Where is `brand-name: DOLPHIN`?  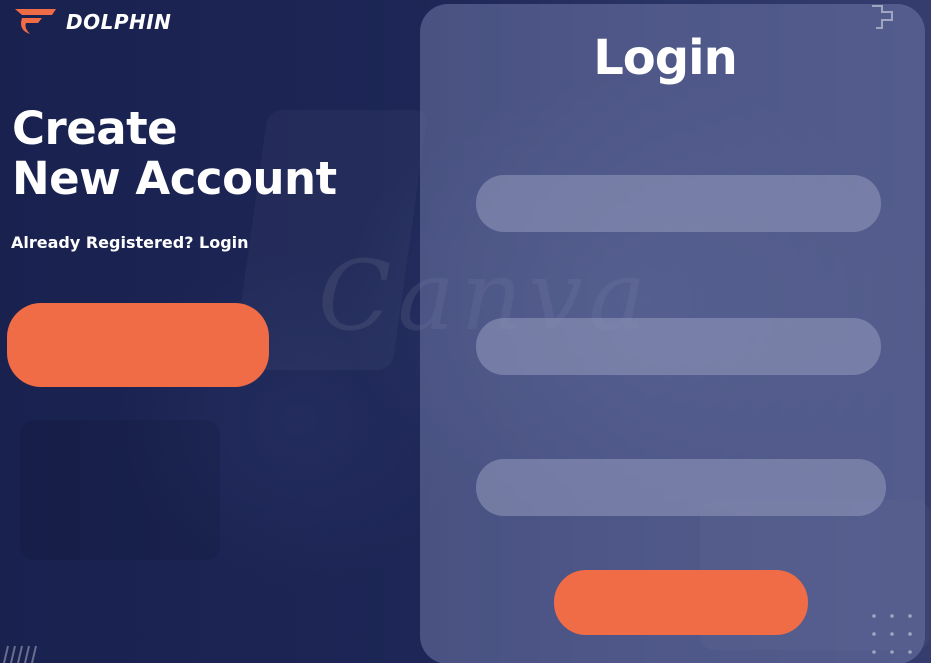 brand-name: DOLPHIN is located at coordinates (119, 22).